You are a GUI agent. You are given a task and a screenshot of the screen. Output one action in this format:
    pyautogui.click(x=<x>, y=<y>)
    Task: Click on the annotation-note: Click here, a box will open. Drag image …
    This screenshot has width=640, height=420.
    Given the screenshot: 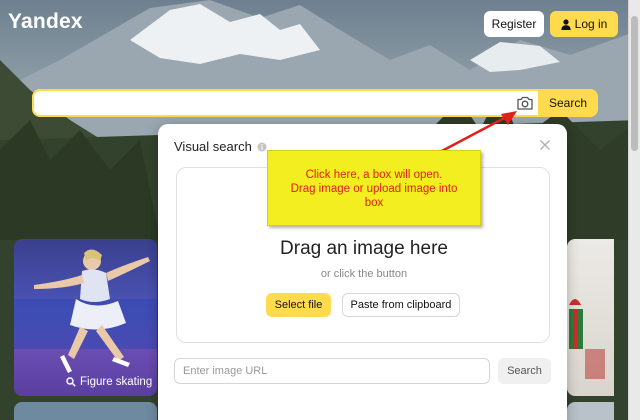 What is the action you would take?
    pyautogui.click(x=374, y=188)
    